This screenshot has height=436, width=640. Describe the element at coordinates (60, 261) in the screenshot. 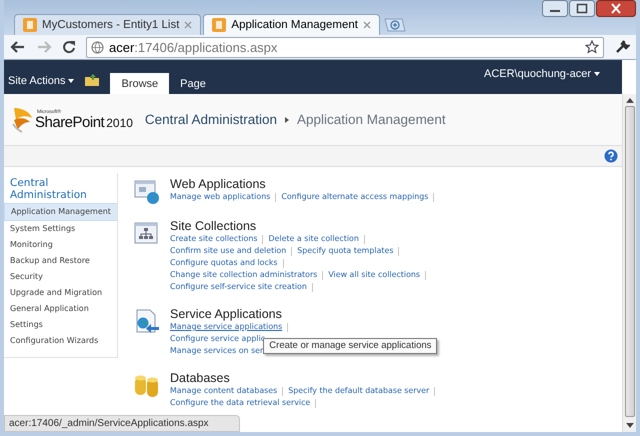

I see `sidebar-item: Backup and Restore` at that location.